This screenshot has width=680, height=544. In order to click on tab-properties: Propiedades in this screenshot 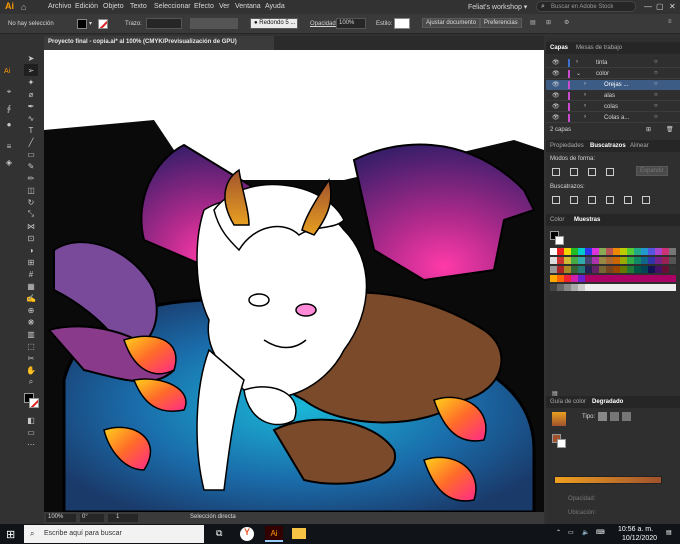, I will do `click(567, 146)`.